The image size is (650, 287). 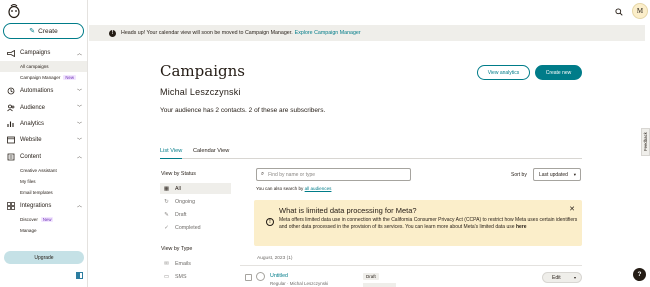 I want to click on filter-label: Completed, so click(x=188, y=227).